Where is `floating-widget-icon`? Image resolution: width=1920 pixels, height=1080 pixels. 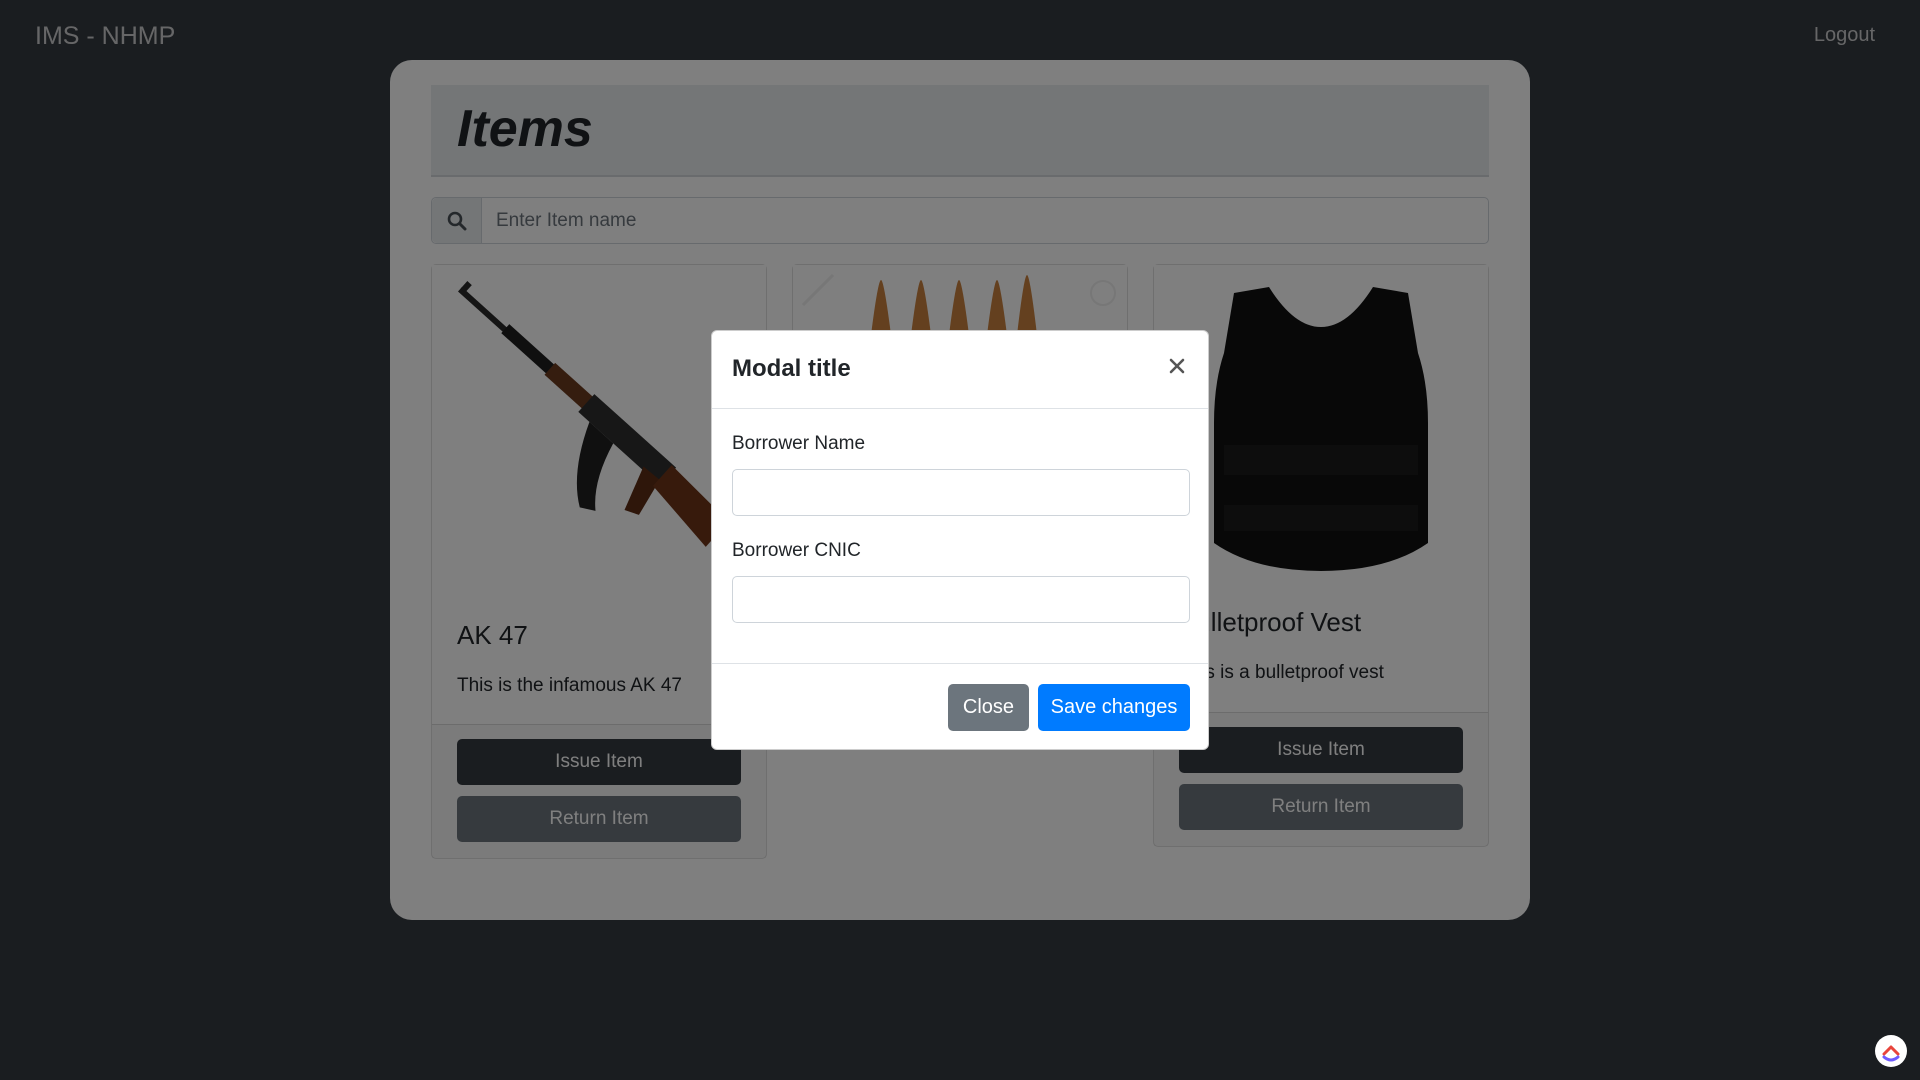
floating-widget-icon is located at coordinates (1891, 1051).